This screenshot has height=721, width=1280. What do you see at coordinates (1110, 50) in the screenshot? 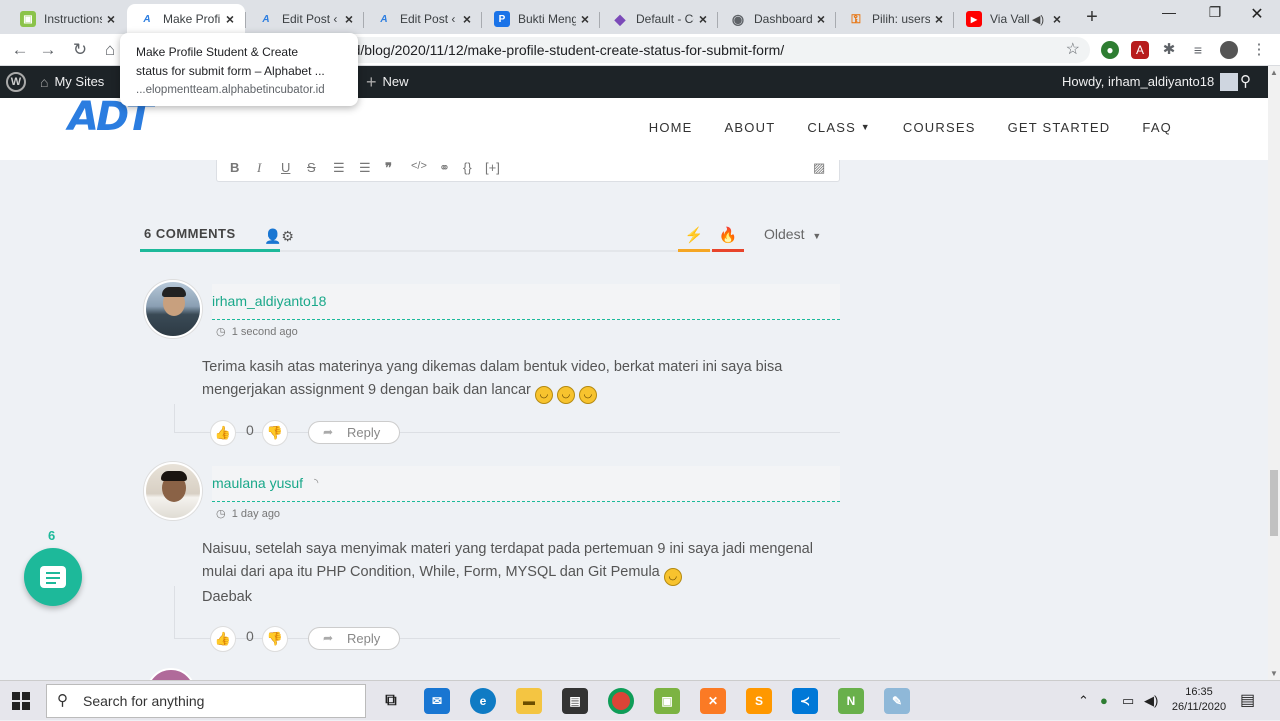
I see `extension-globe-icon: ●` at bounding box center [1110, 50].